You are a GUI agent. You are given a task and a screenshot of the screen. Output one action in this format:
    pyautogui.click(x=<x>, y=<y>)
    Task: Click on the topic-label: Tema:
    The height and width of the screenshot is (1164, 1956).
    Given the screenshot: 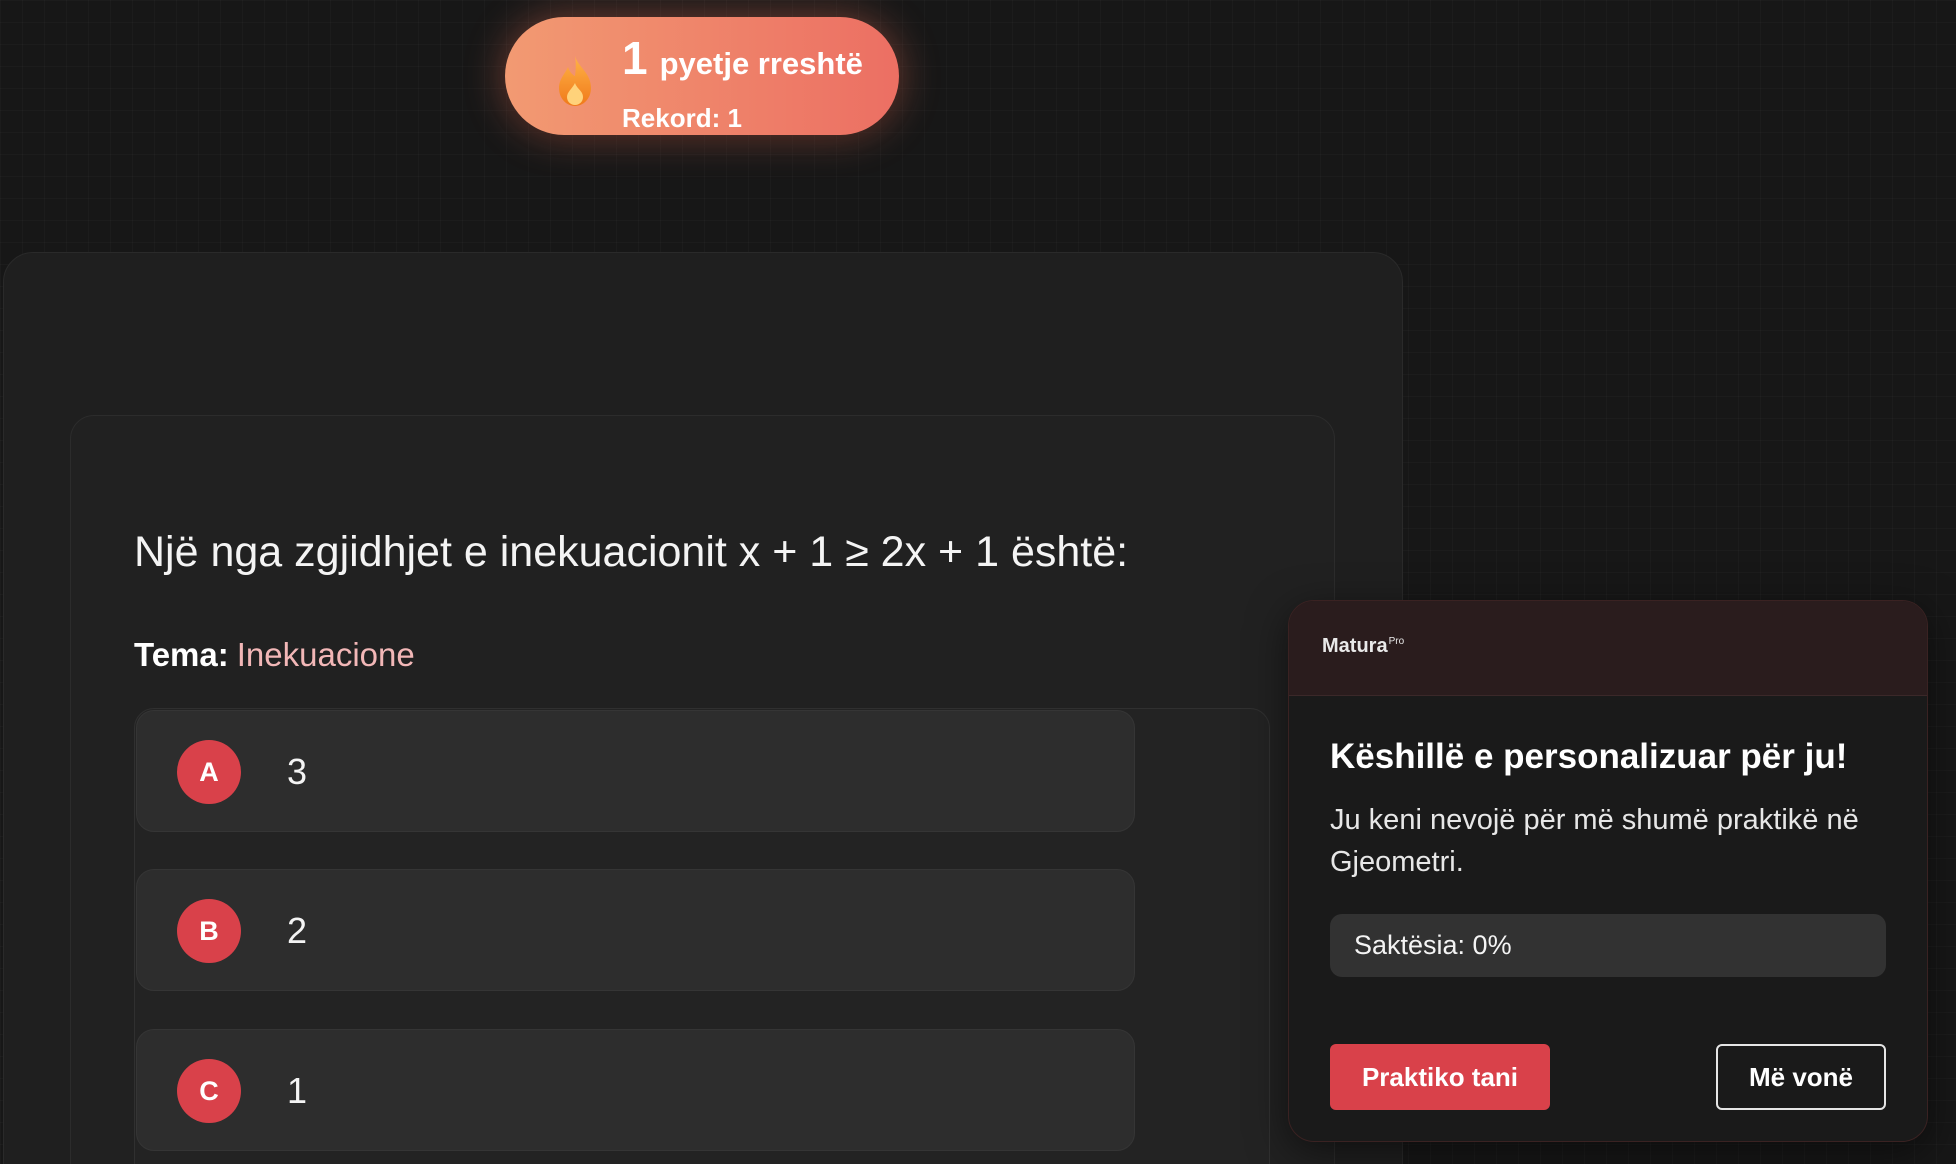 What is the action you would take?
    pyautogui.click(x=181, y=654)
    